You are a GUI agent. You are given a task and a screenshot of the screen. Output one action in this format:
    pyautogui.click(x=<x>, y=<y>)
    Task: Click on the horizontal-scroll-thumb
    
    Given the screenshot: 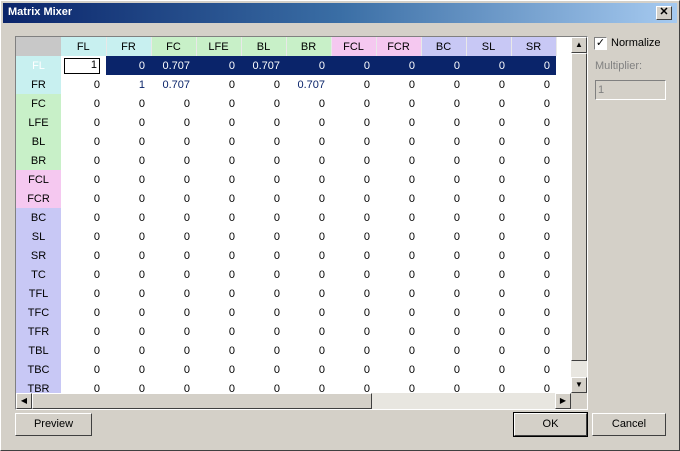 What is the action you would take?
    pyautogui.click(x=202, y=401)
    